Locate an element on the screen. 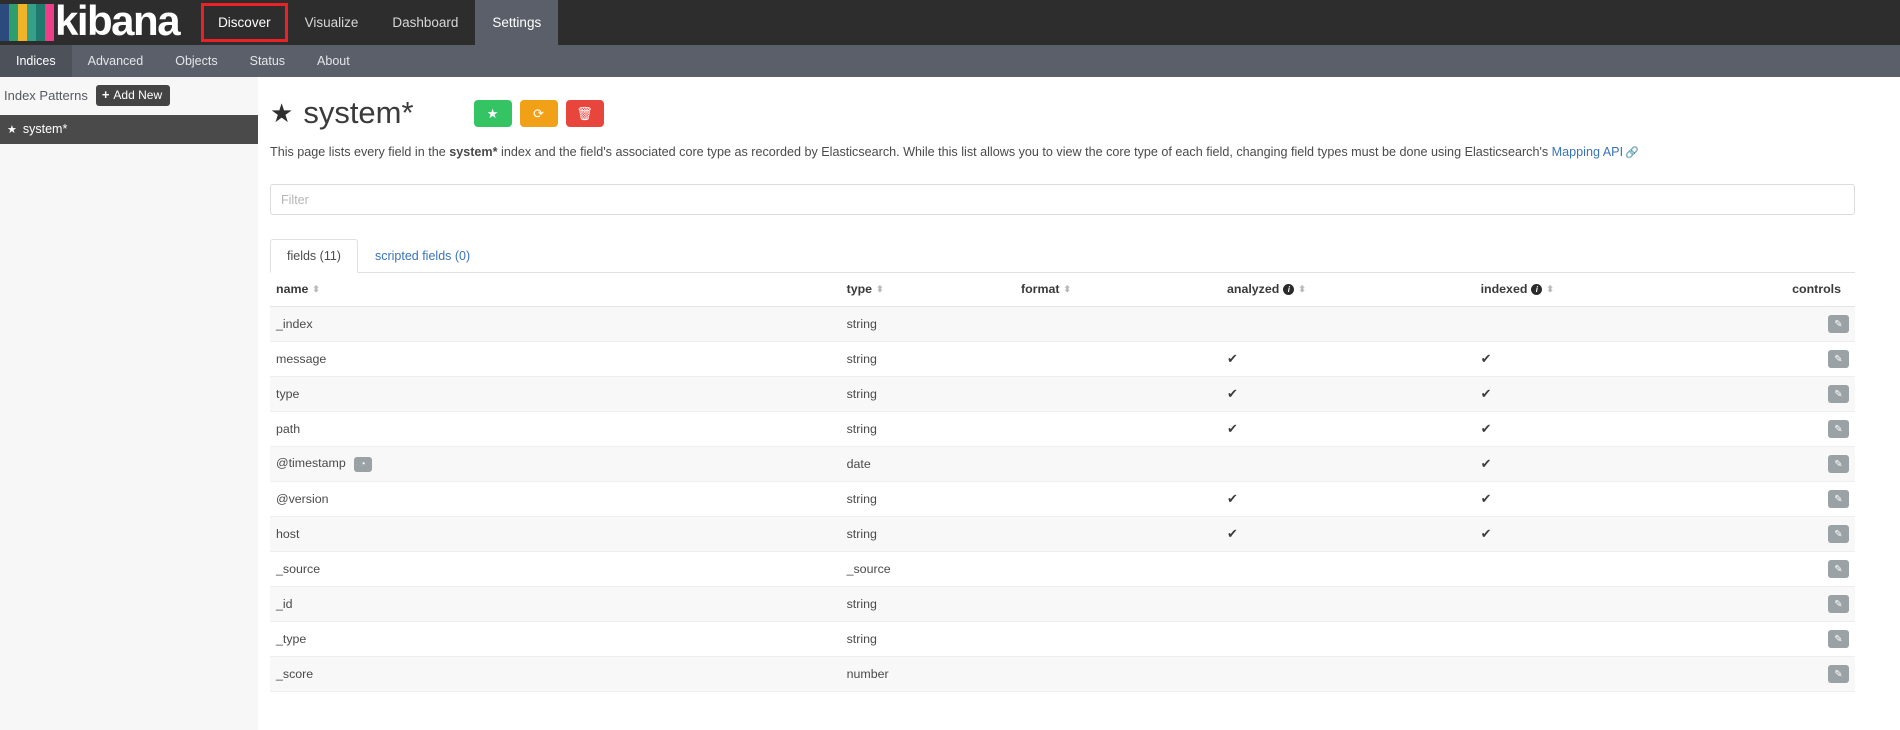 This screenshot has height=730, width=1900. refresh-fields-button: ⟳ is located at coordinates (538, 113).